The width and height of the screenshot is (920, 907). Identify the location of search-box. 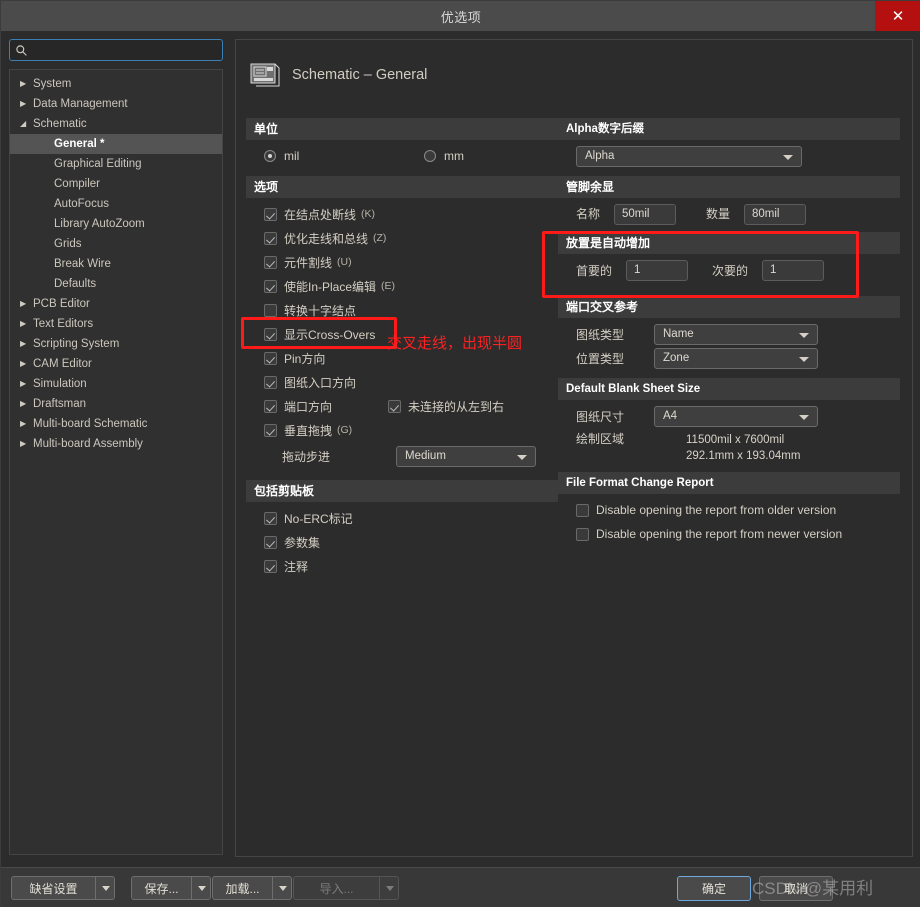
(116, 50).